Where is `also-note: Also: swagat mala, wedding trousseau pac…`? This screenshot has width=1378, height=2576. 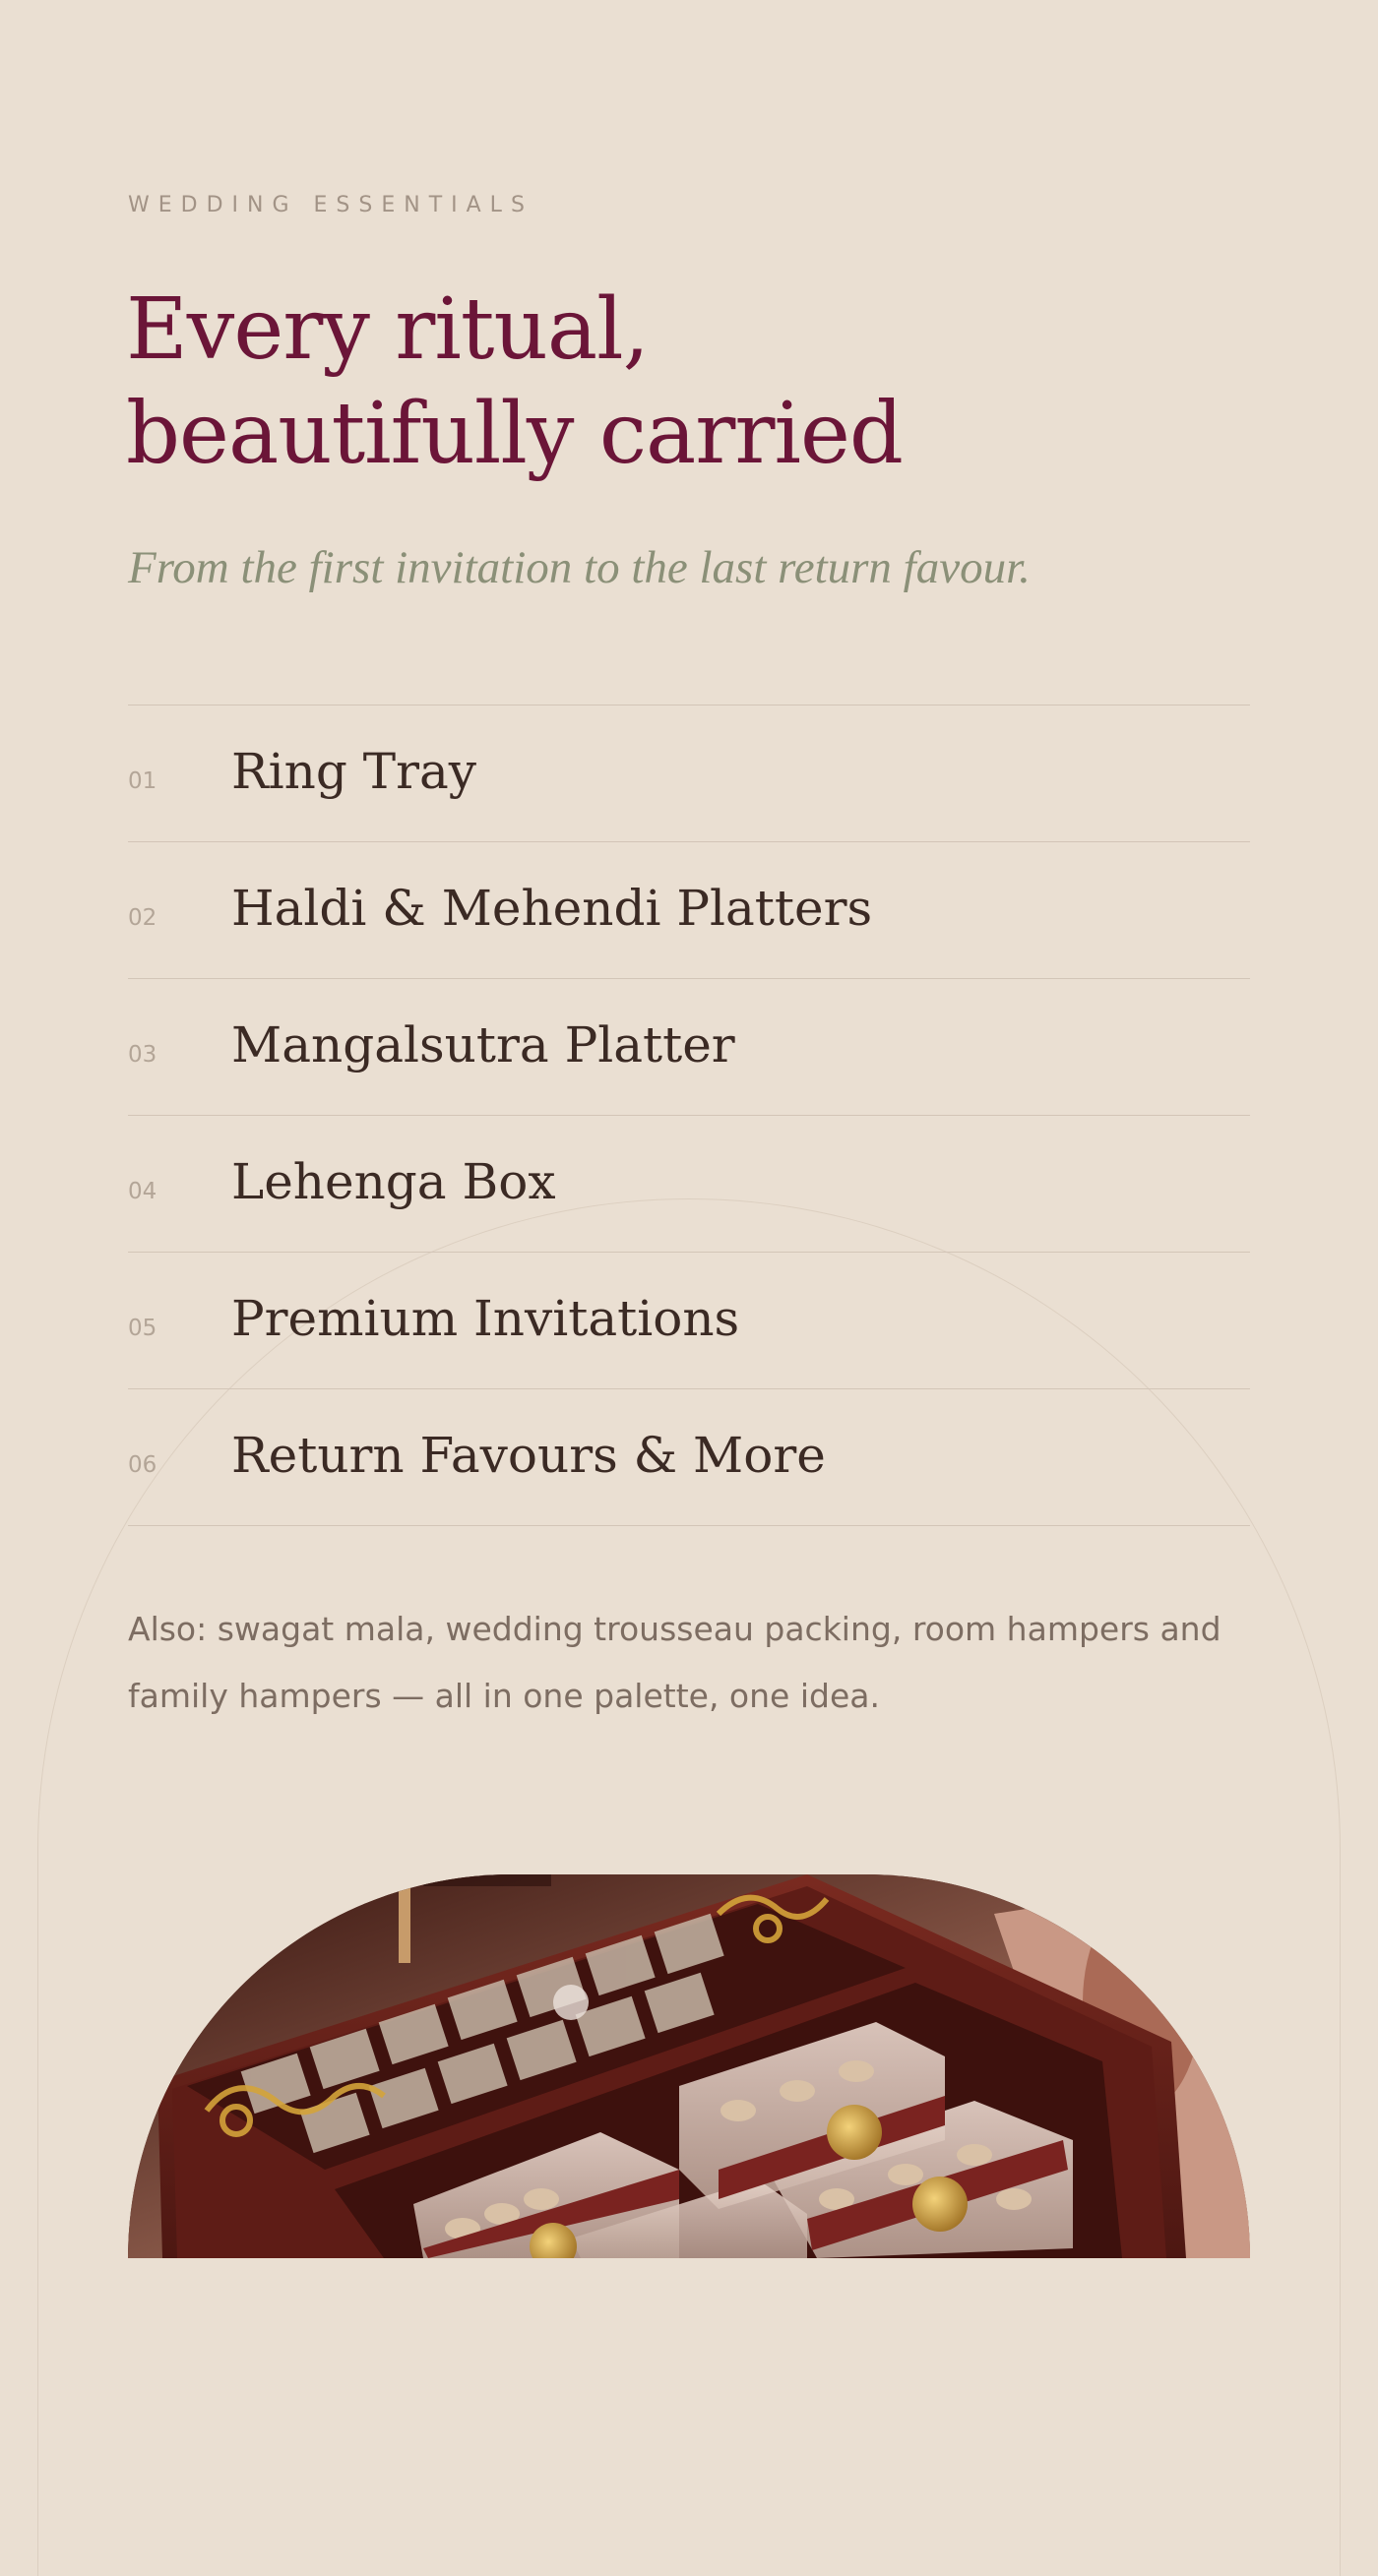 also-note: Also: swagat mala, wedding trousseau pac… is located at coordinates (675, 1662).